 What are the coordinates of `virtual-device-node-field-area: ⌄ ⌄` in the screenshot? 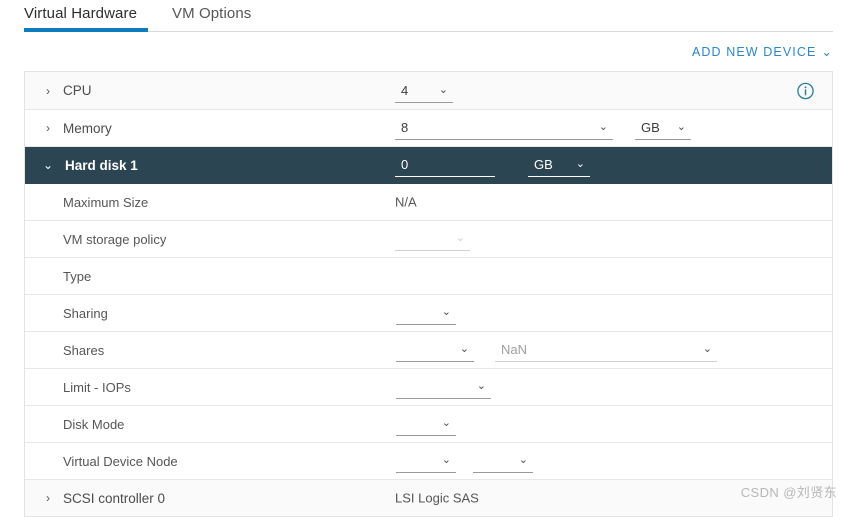 It's located at (428, 461).